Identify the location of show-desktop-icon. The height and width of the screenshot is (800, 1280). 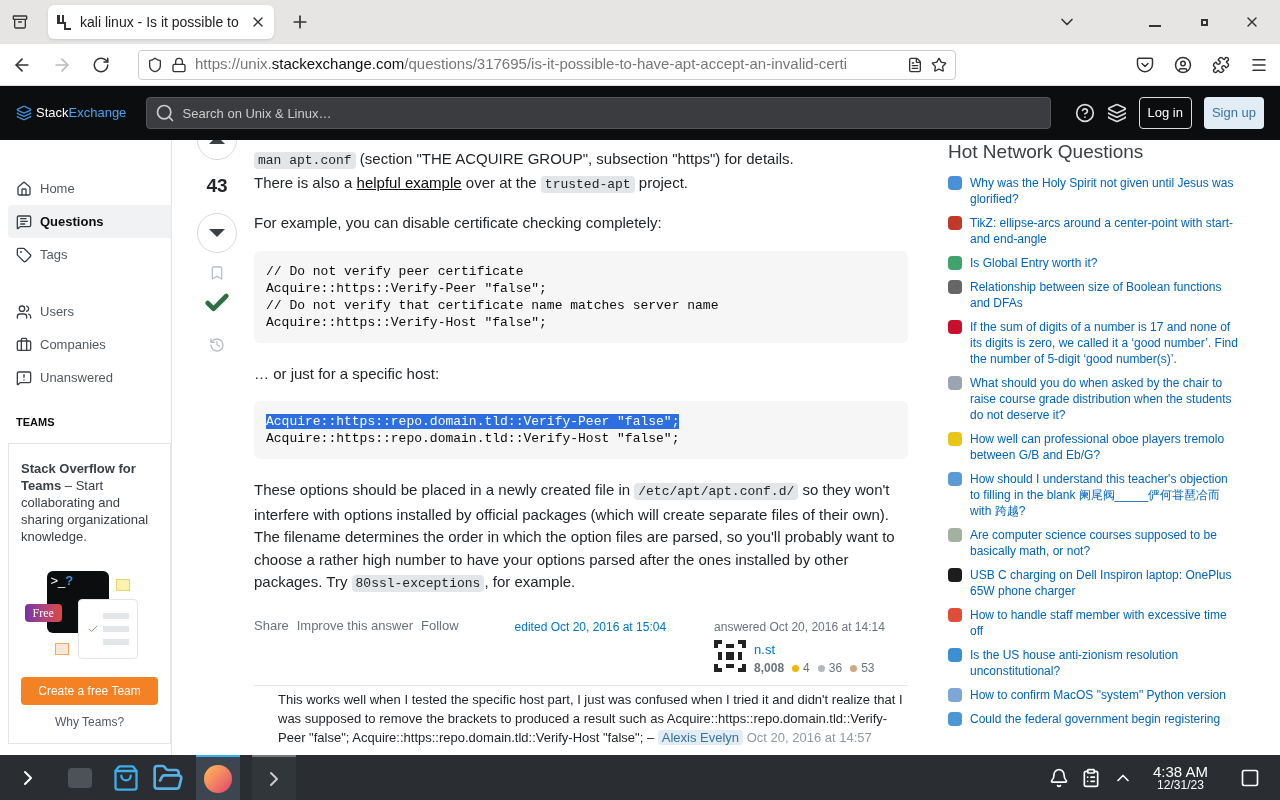
(1250, 777).